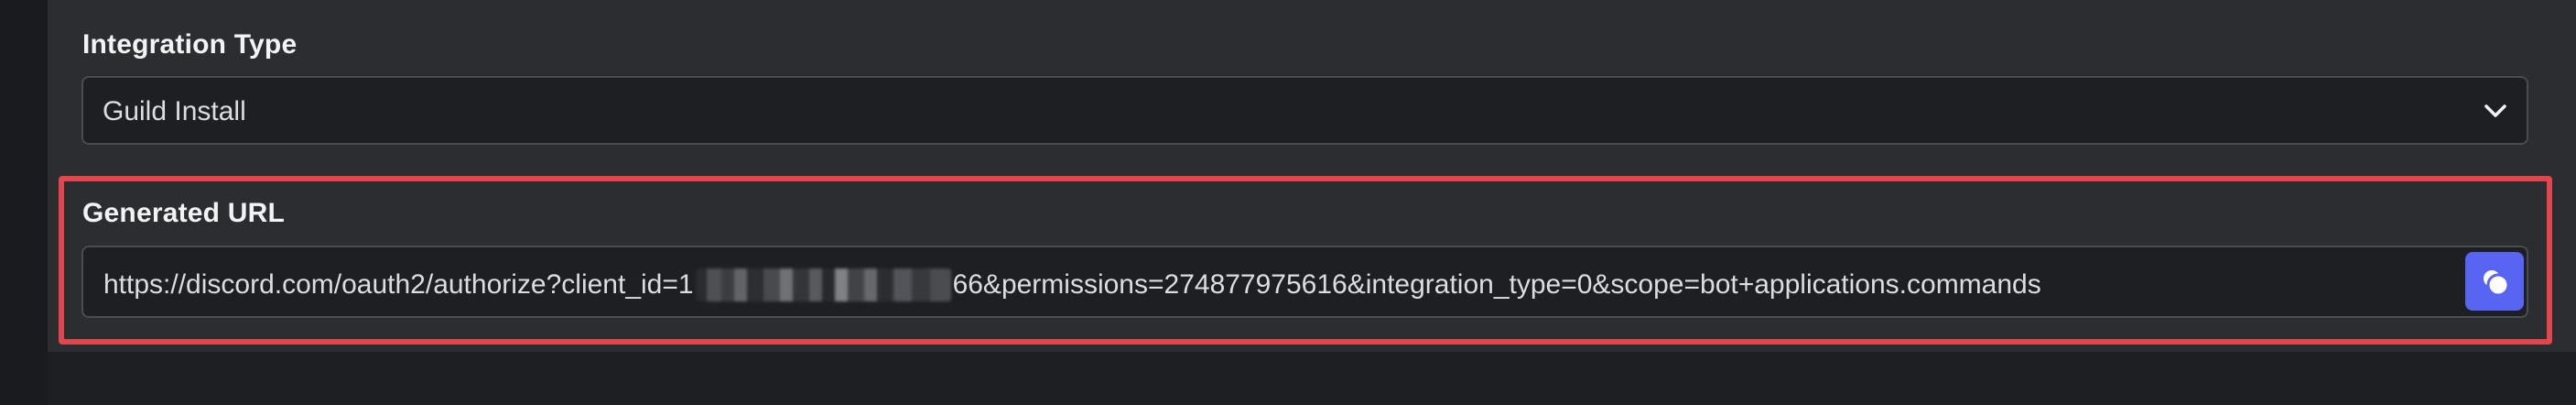 The width and height of the screenshot is (2576, 405). What do you see at coordinates (2495, 110) in the screenshot?
I see `chevron-down-icon` at bounding box center [2495, 110].